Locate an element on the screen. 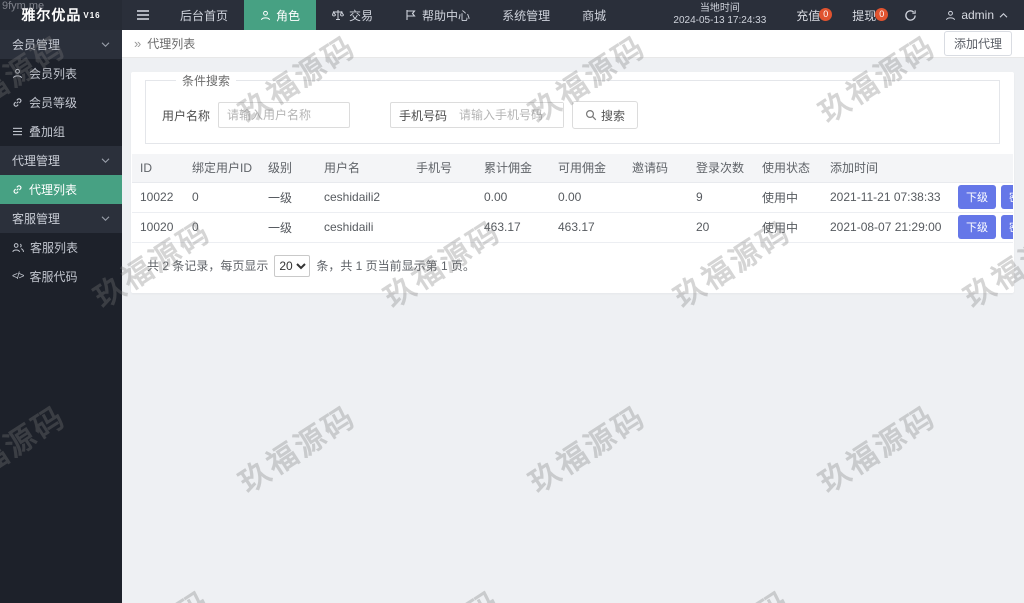 Image resolution: width=1024 pixels, height=603 pixels. breadcrumb: » 代理列表 添加代理 is located at coordinates (573, 44).